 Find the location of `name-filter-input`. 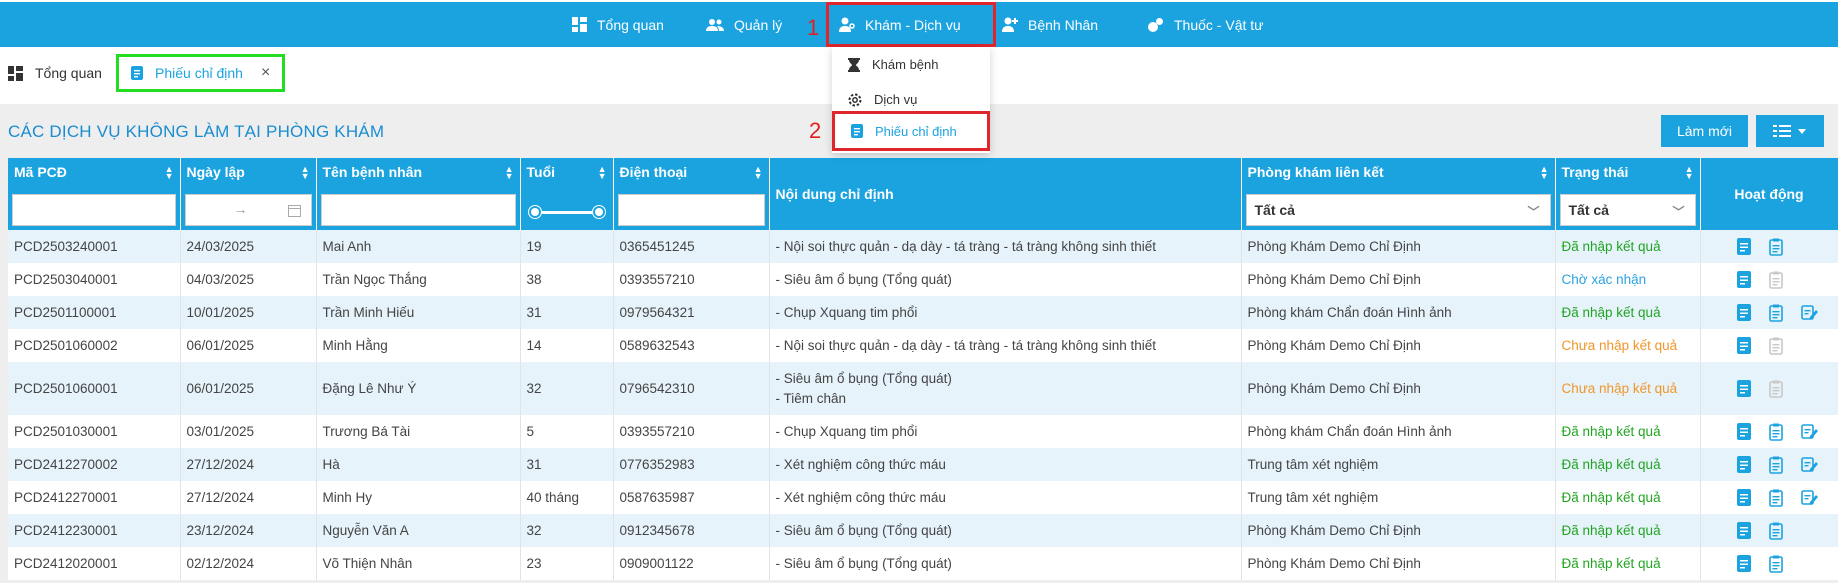

name-filter-input is located at coordinates (418, 210).